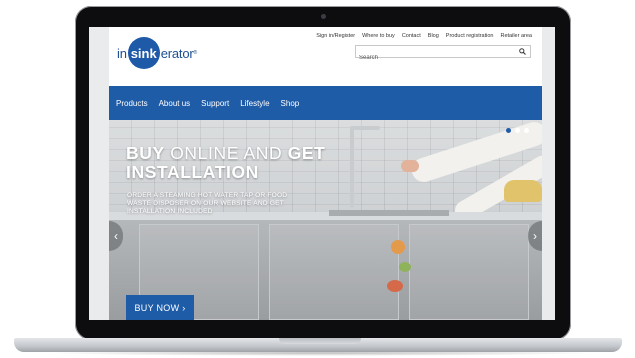 The image size is (635, 358). I want to click on link-product-registration: Product registration, so click(470, 36).